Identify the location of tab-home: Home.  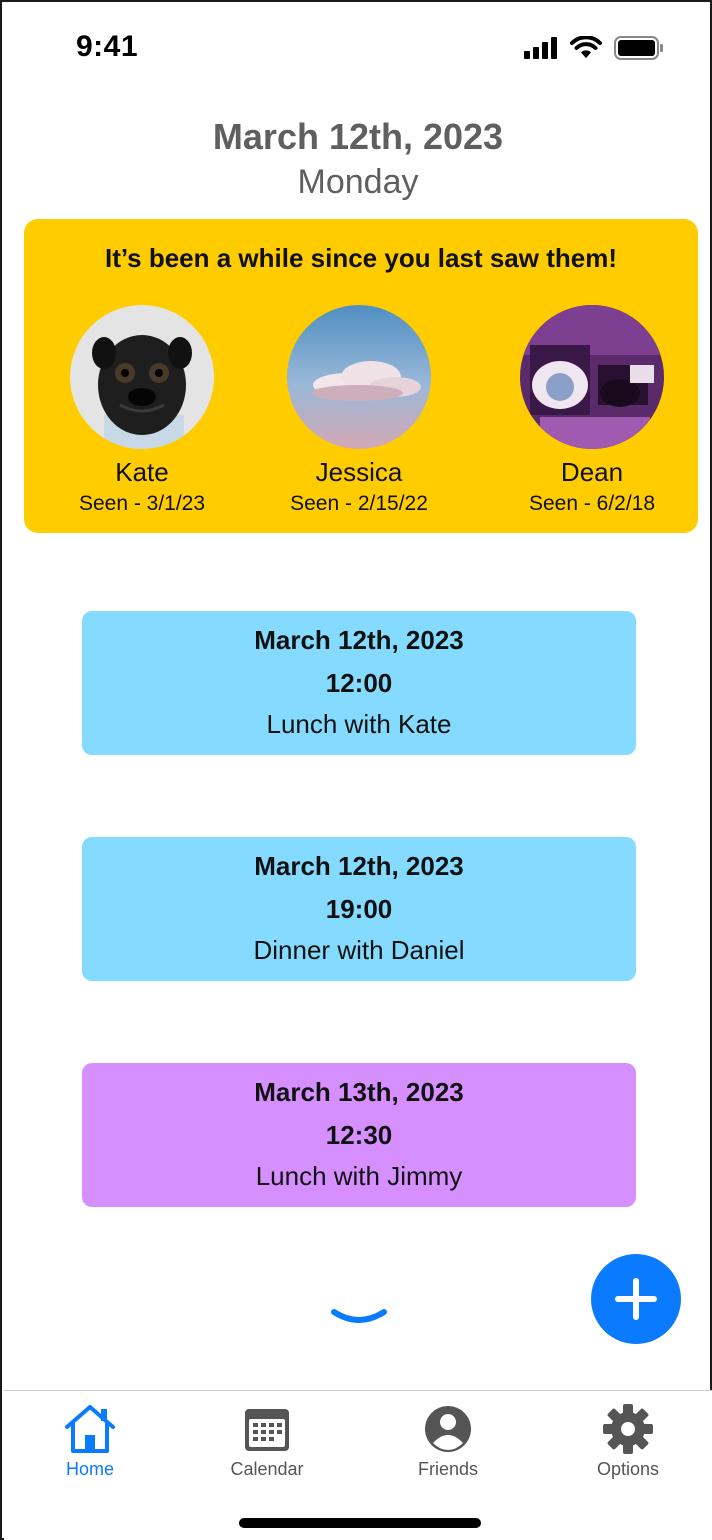
(90, 1441).